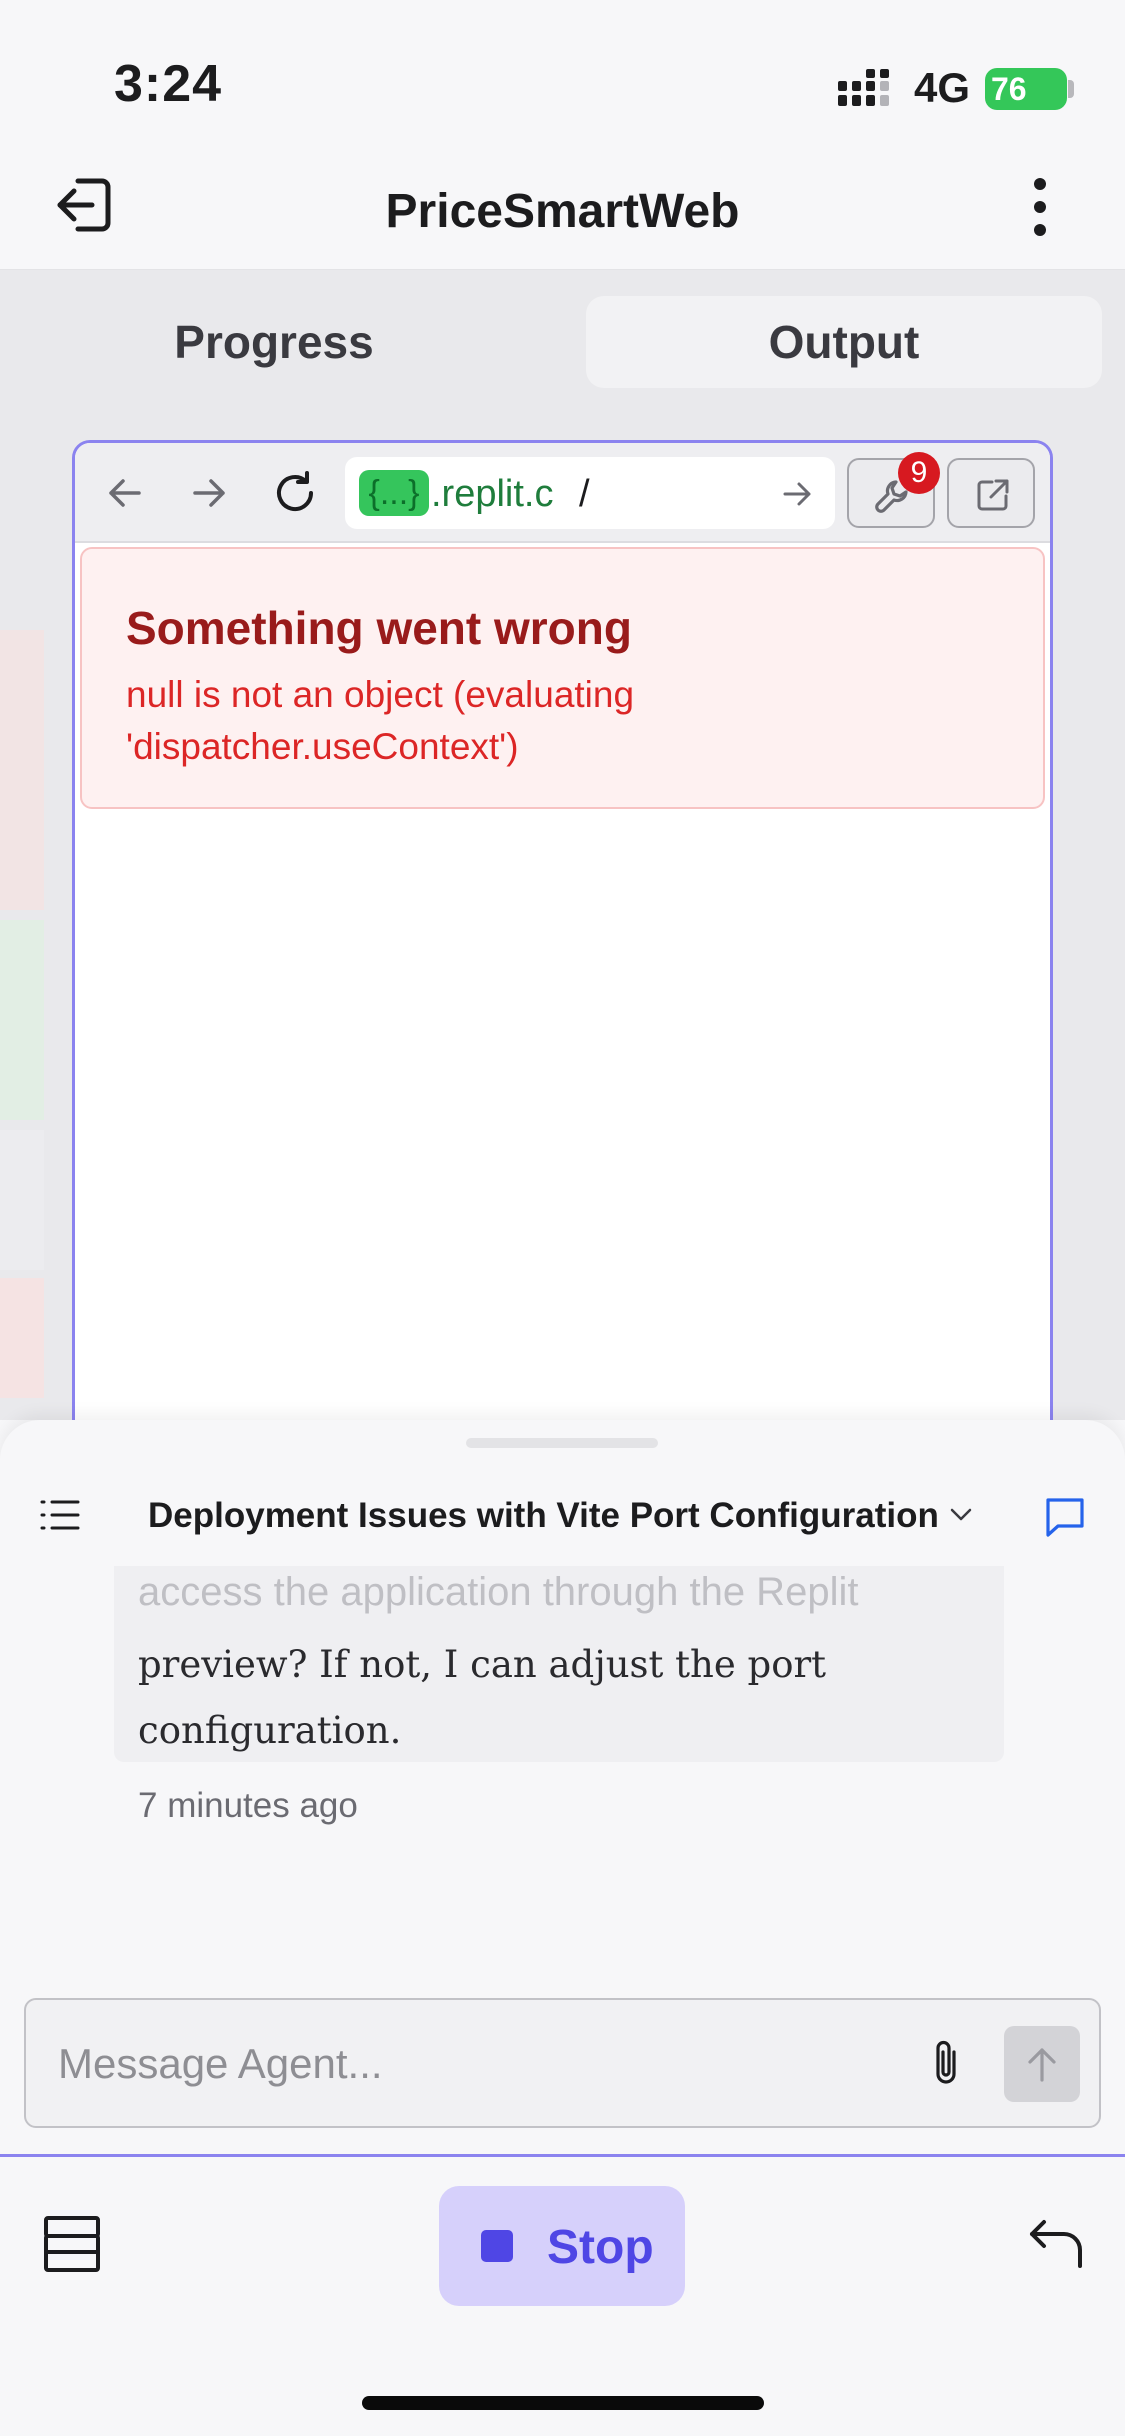 The width and height of the screenshot is (1125, 2436). What do you see at coordinates (209, 493) in the screenshot?
I see `forward-arrow-icon` at bounding box center [209, 493].